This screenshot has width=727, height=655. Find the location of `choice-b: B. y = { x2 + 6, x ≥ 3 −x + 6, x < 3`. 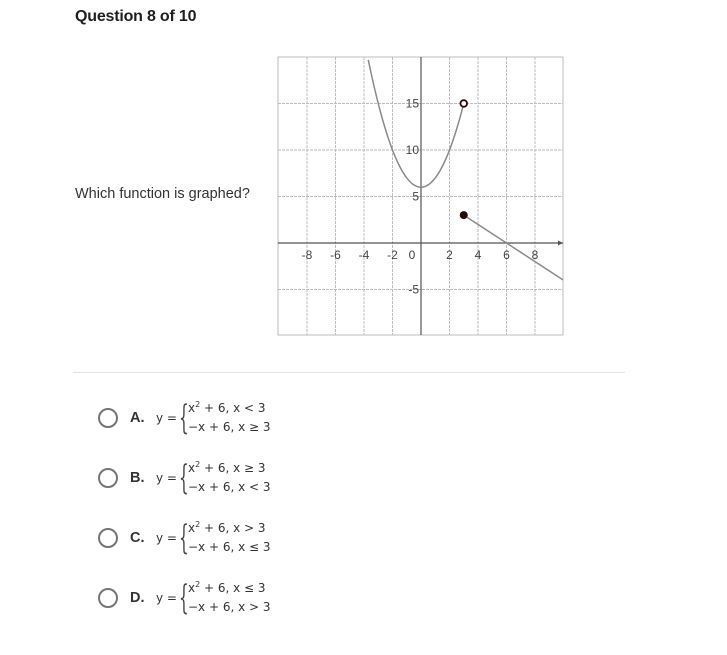

choice-b: B. y = { x2 + 6, x ≥ 3 −x + 6, x < 3 is located at coordinates (228, 478).